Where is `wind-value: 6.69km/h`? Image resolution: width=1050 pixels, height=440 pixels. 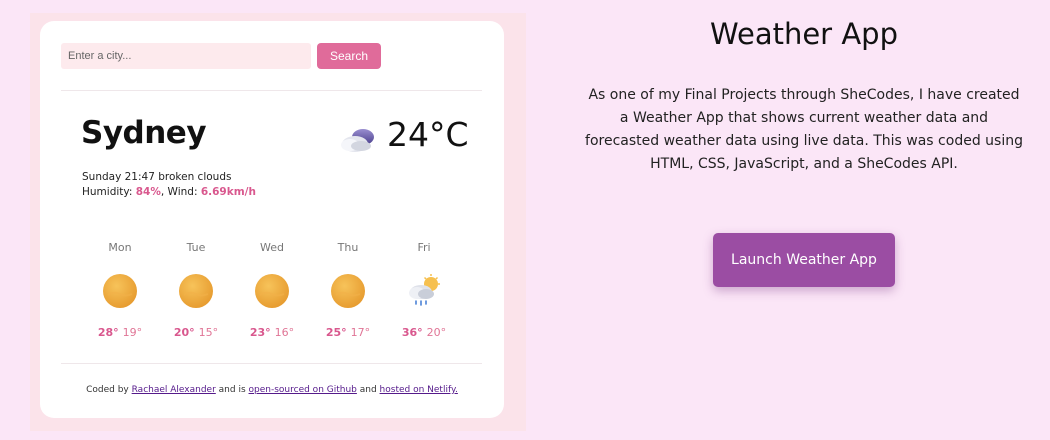 wind-value: 6.69km/h is located at coordinates (228, 192).